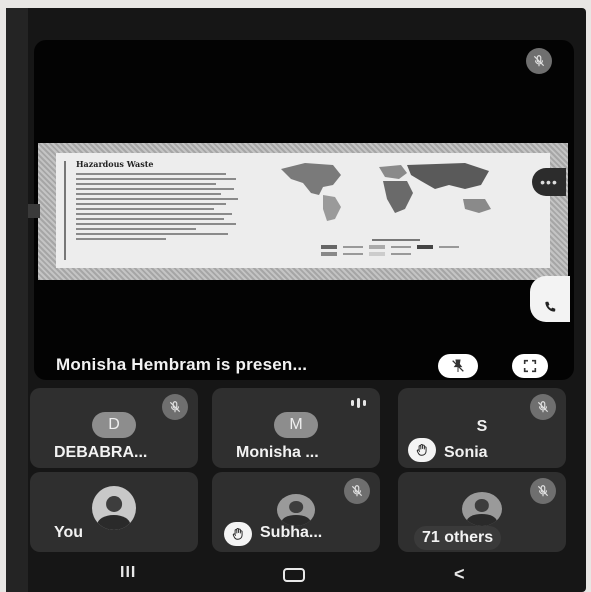  I want to click on avatar: D, so click(114, 425).